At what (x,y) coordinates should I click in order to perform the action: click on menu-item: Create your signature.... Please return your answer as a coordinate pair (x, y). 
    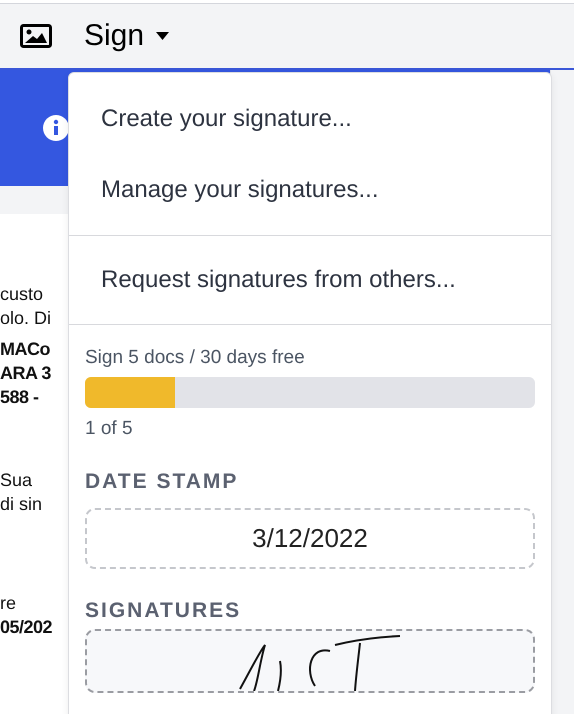
    Looking at the image, I should click on (226, 118).